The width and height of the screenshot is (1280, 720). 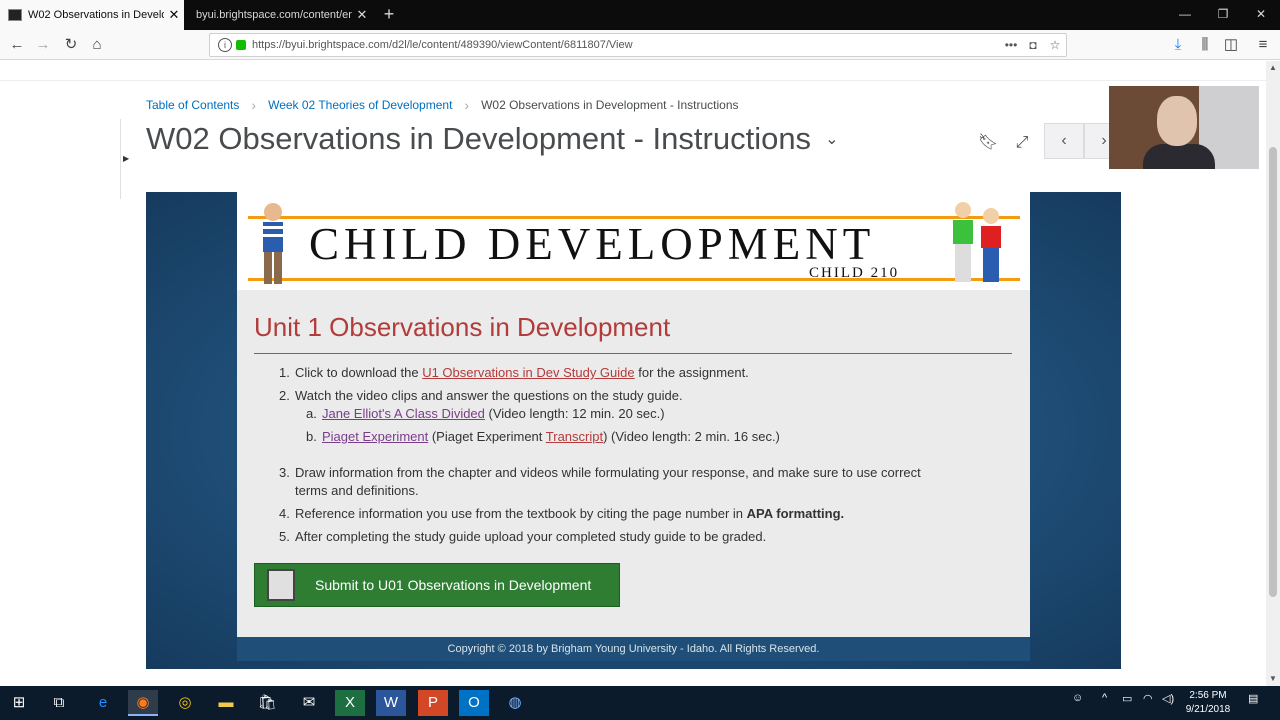 What do you see at coordinates (433, 703) in the screenshot?
I see `powerpoint-icon: P` at bounding box center [433, 703].